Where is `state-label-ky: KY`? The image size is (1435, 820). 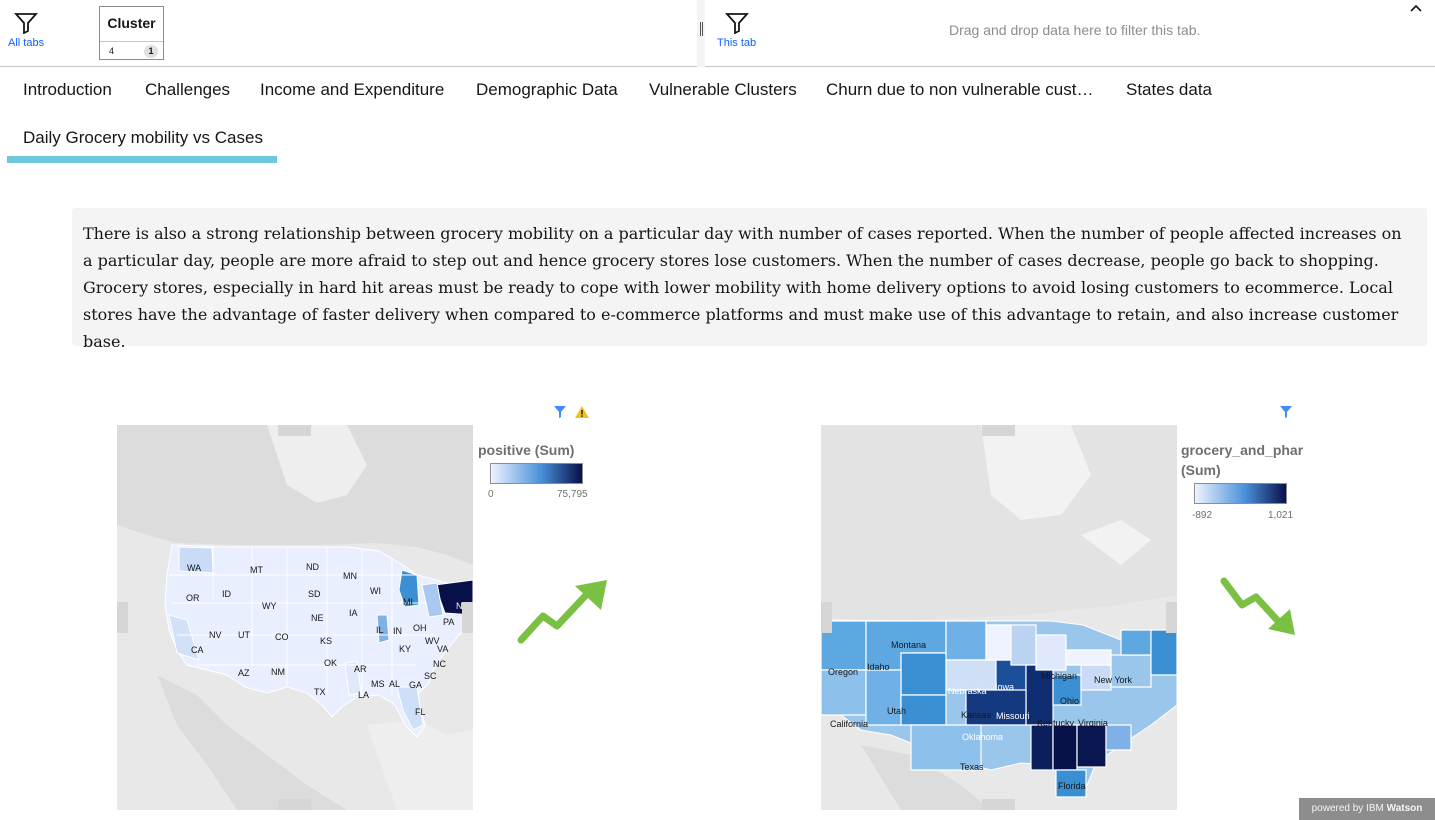
state-label-ky: KY is located at coordinates (405, 649).